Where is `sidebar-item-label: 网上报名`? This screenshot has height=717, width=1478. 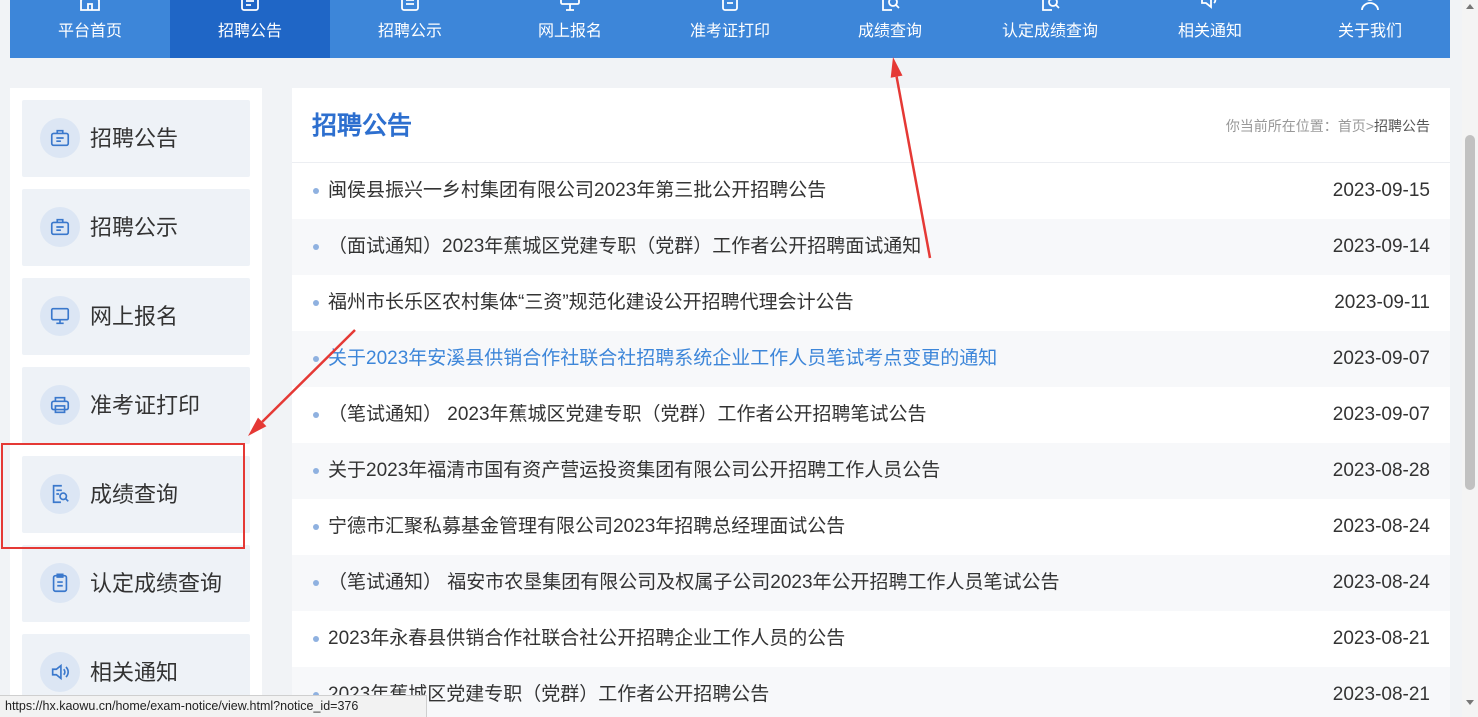 sidebar-item-label: 网上报名 is located at coordinates (134, 316).